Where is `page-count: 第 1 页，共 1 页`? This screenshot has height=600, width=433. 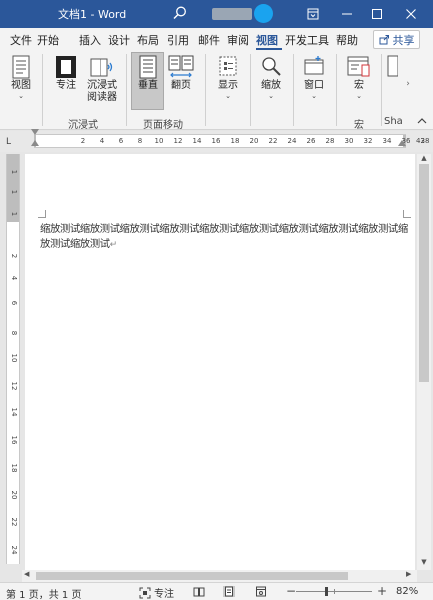
page-count: 第 1 页，共 1 页 is located at coordinates (43, 593).